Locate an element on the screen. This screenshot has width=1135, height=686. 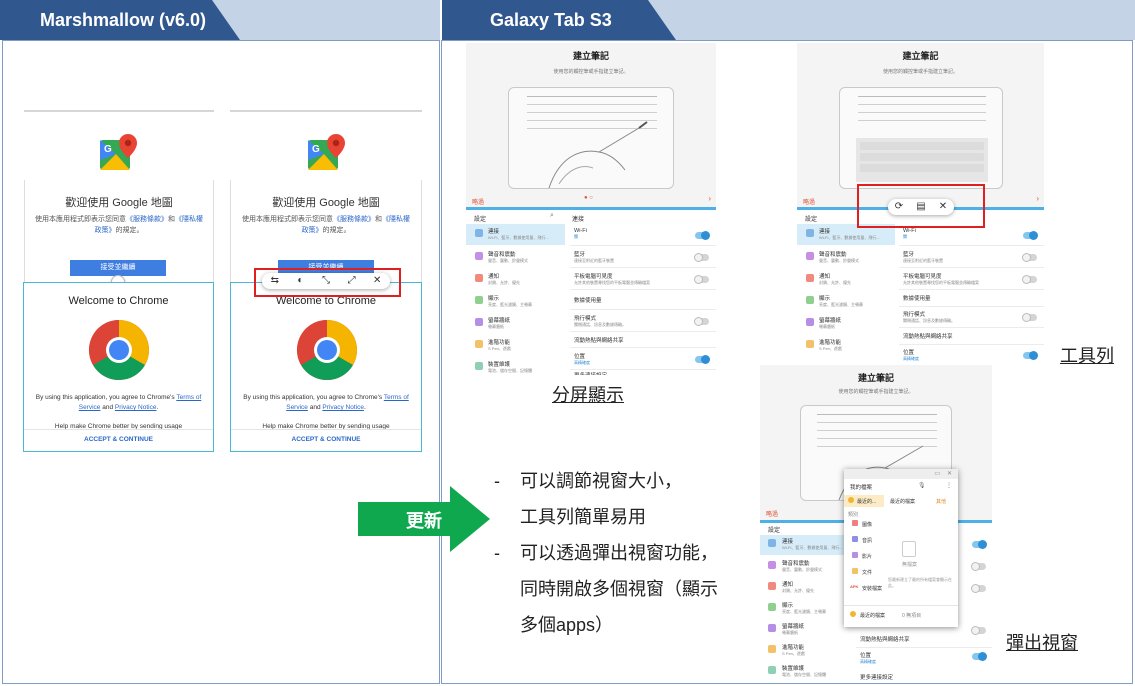
search-icon: ⌕ is located at coordinates (552, 216).